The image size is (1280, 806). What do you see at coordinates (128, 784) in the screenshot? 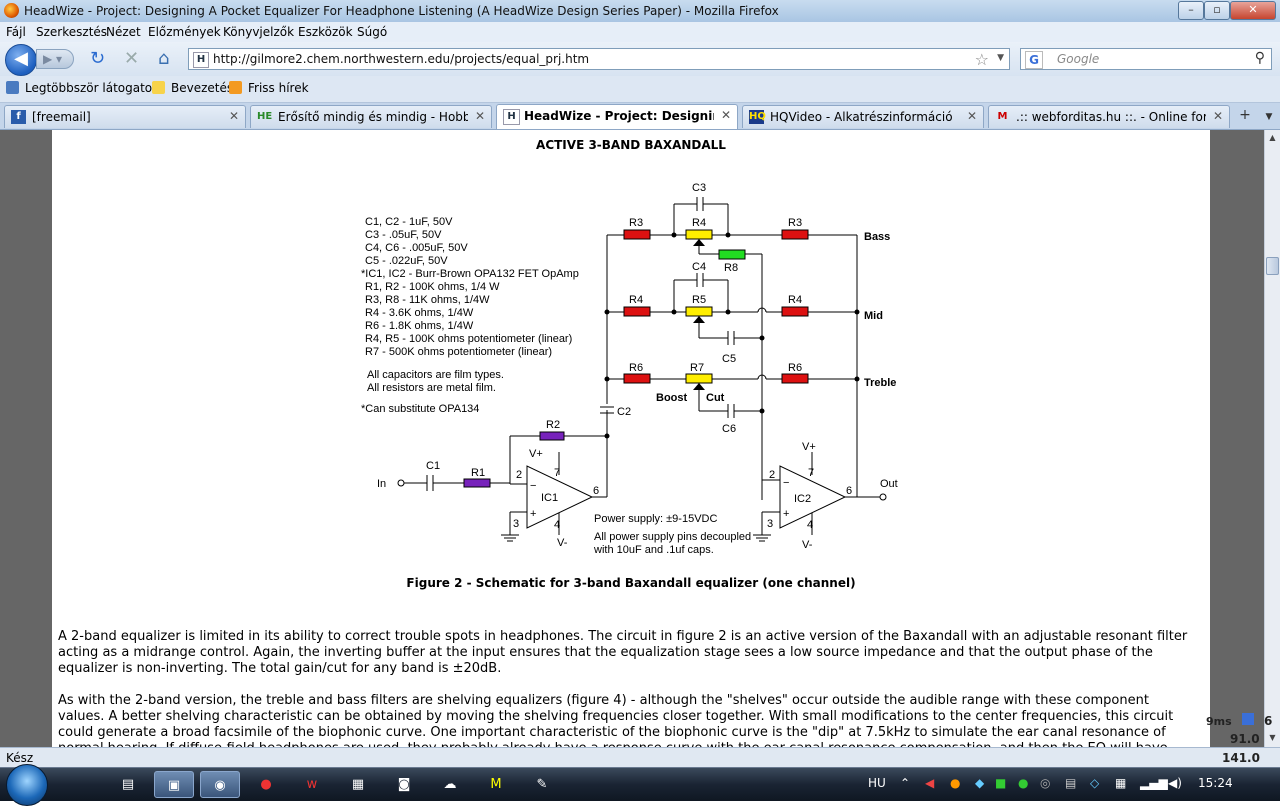
I see `taskbar-app-icon: ▤` at bounding box center [128, 784].